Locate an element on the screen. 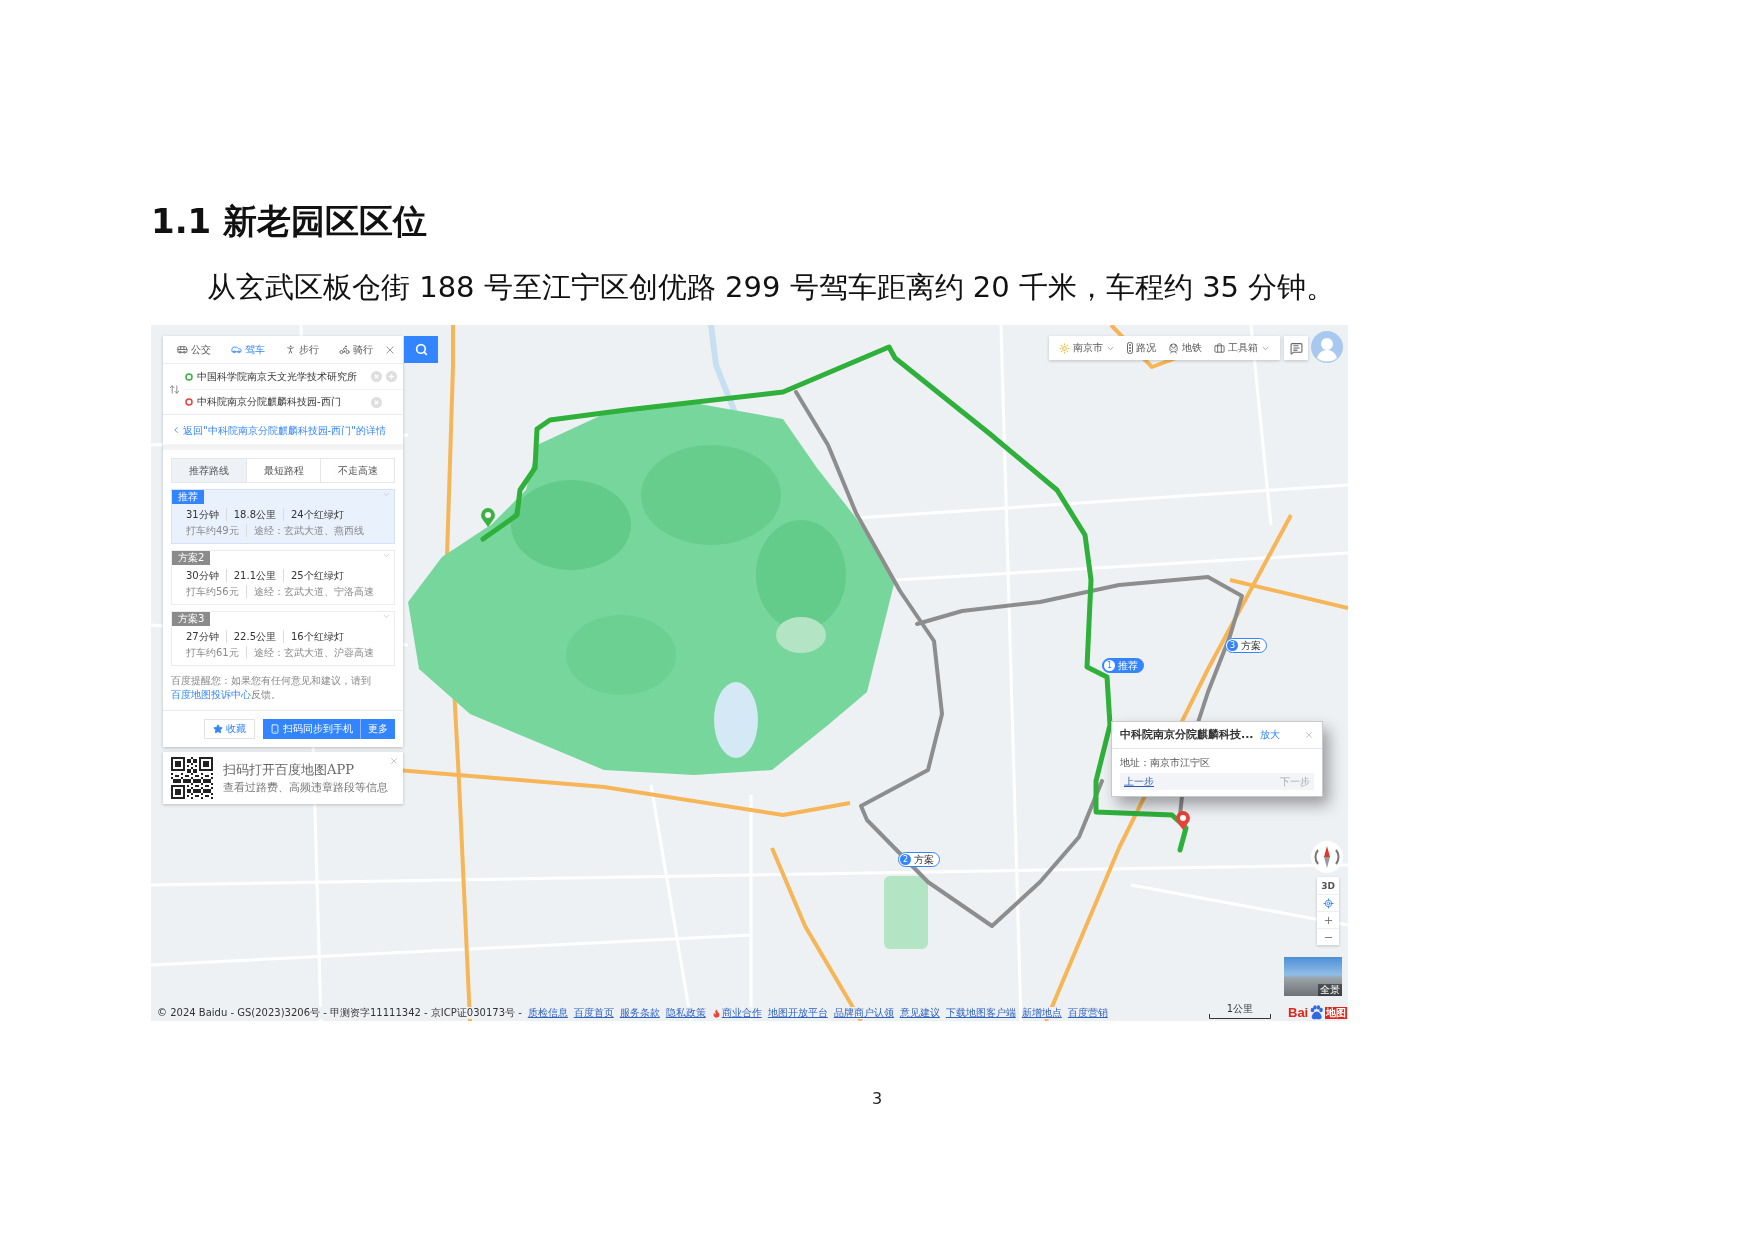 Image resolution: width=1754 pixels, height=1241 pixels. traffic-light-count-text: 25个红绿灯 is located at coordinates (317, 575).